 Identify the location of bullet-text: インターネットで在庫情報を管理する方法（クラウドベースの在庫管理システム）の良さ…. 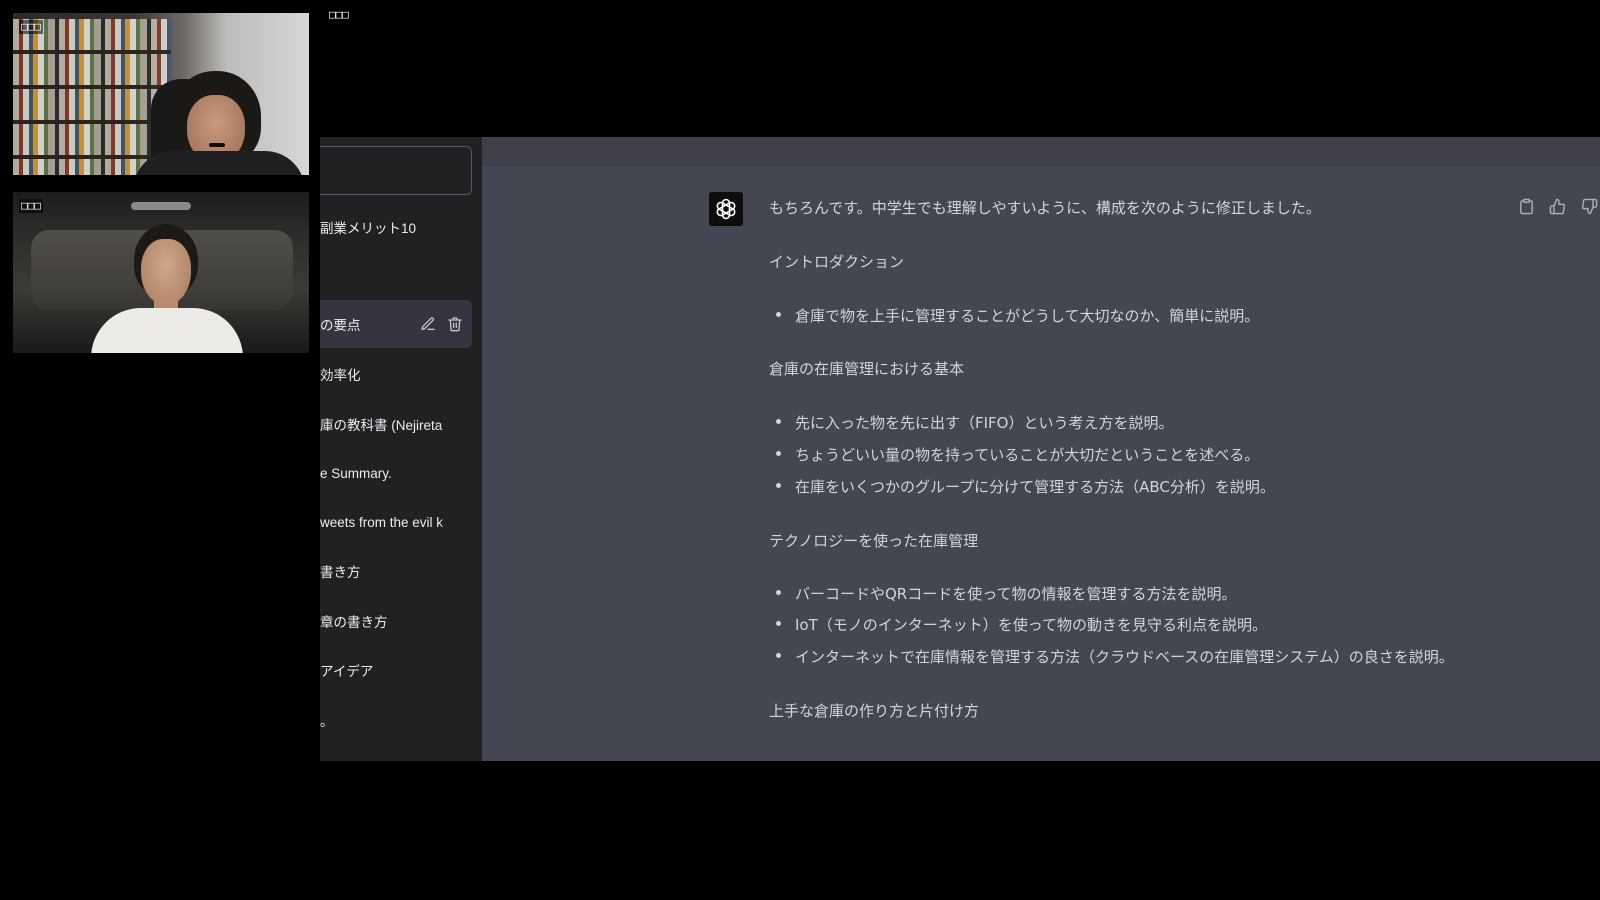
(1124, 657).